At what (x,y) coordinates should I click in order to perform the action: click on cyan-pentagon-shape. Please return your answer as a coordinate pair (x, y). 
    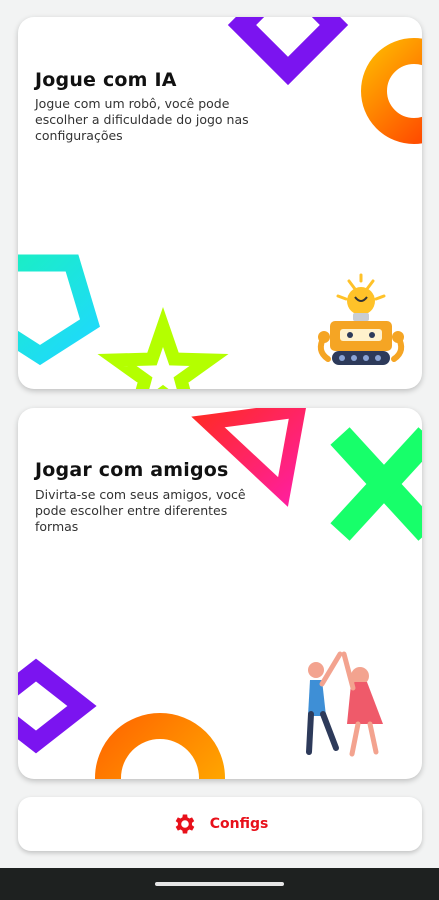
    Looking at the image, I should click on (59, 310).